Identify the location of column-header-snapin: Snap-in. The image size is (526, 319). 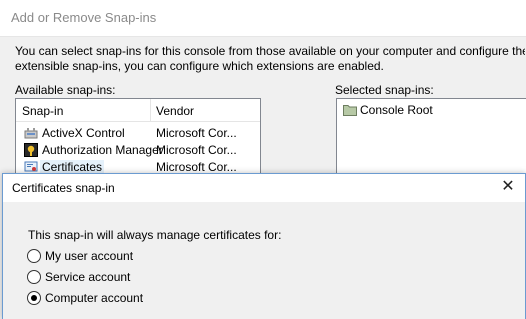
(42, 111).